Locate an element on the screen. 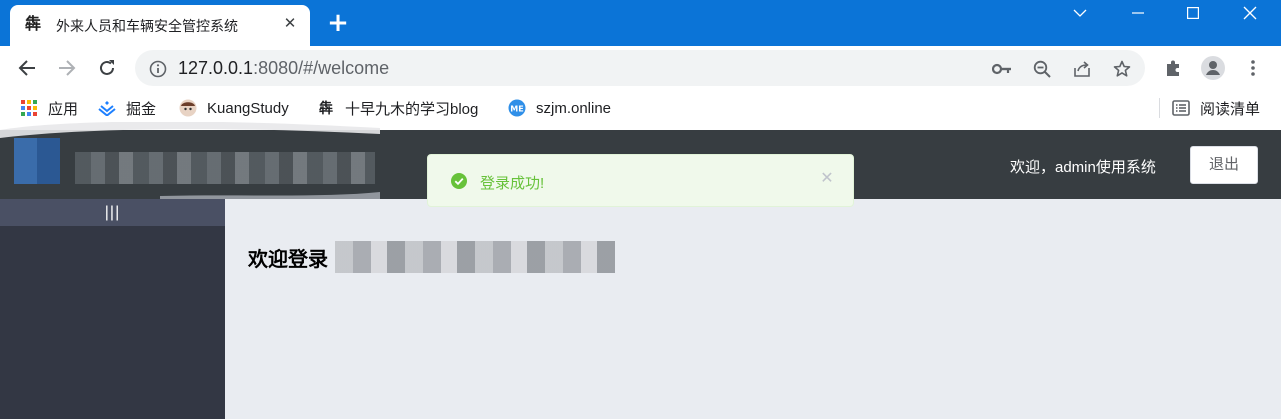  bookmarks-divider is located at coordinates (1159, 108).